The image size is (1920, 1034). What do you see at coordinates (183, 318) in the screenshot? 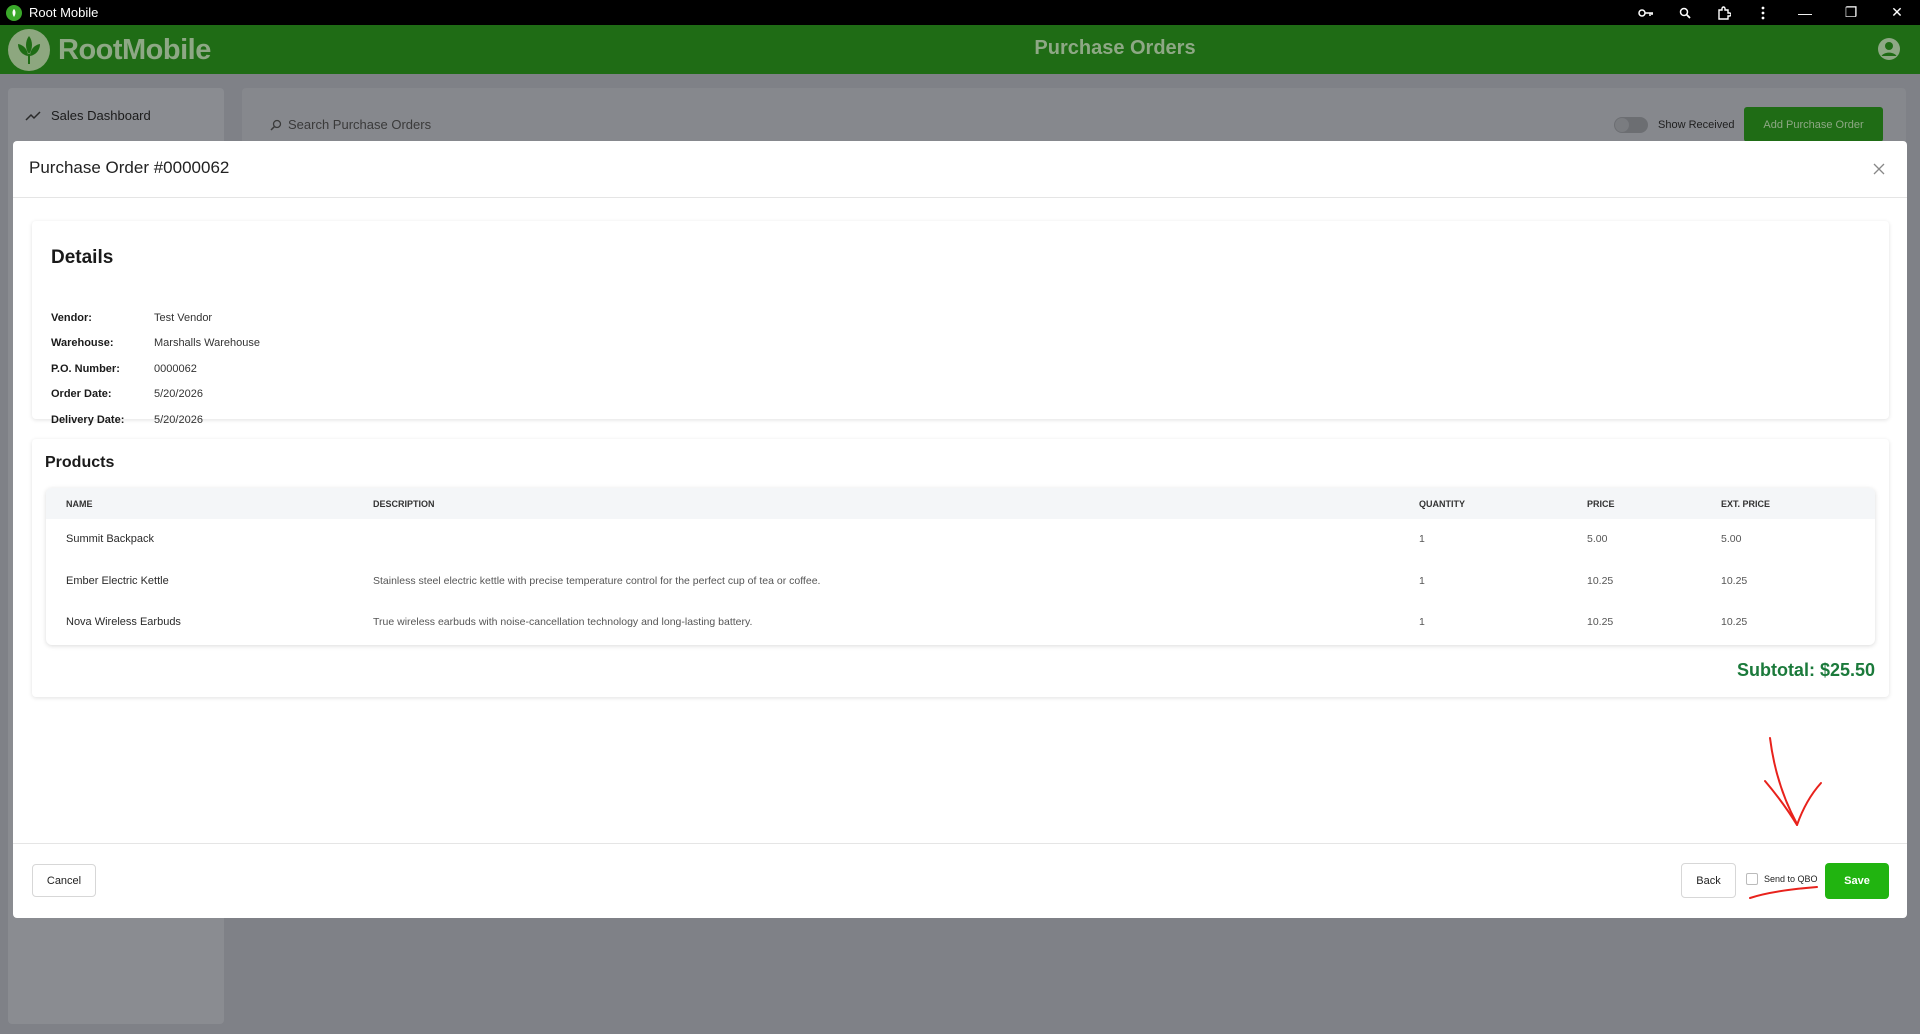
I see `detail-value: Test Vendor` at bounding box center [183, 318].